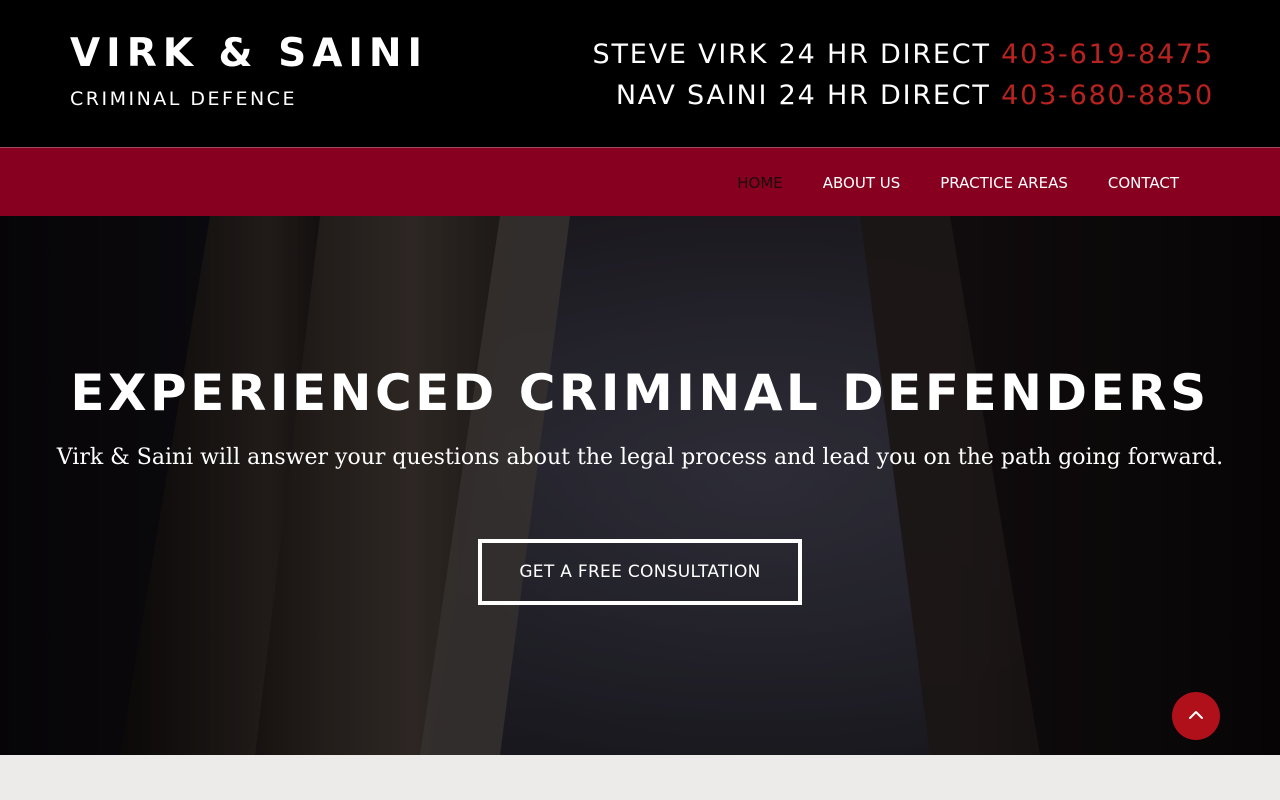 Image resolution: width=1280 pixels, height=800 pixels. Describe the element at coordinates (760, 183) in the screenshot. I see `nav-item-home: HOME` at that location.